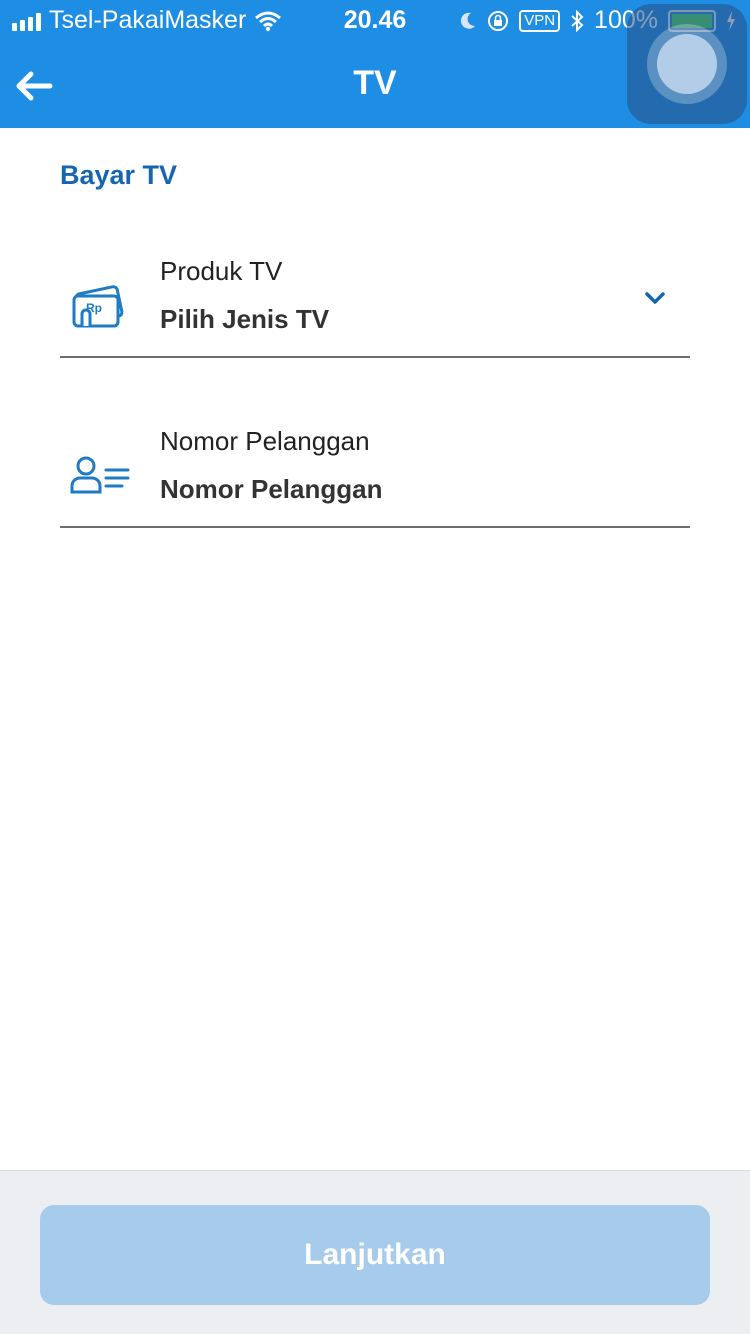 This screenshot has height=1334, width=750. Describe the element at coordinates (655, 298) in the screenshot. I see `chevron-down-icon` at that location.